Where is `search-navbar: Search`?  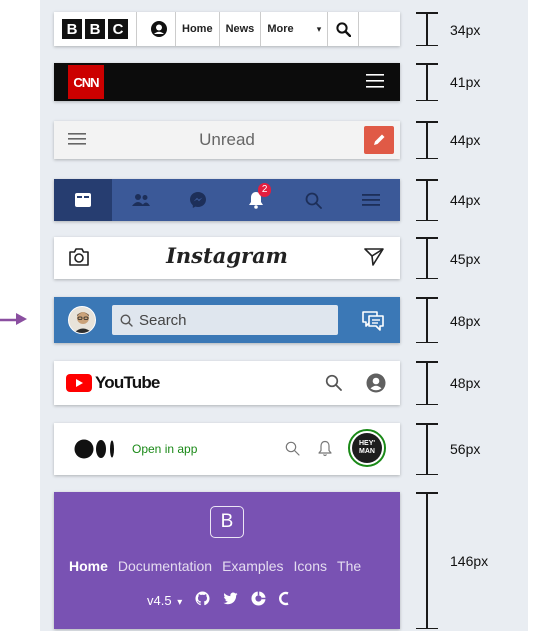
search-navbar: Search is located at coordinates (227, 320).